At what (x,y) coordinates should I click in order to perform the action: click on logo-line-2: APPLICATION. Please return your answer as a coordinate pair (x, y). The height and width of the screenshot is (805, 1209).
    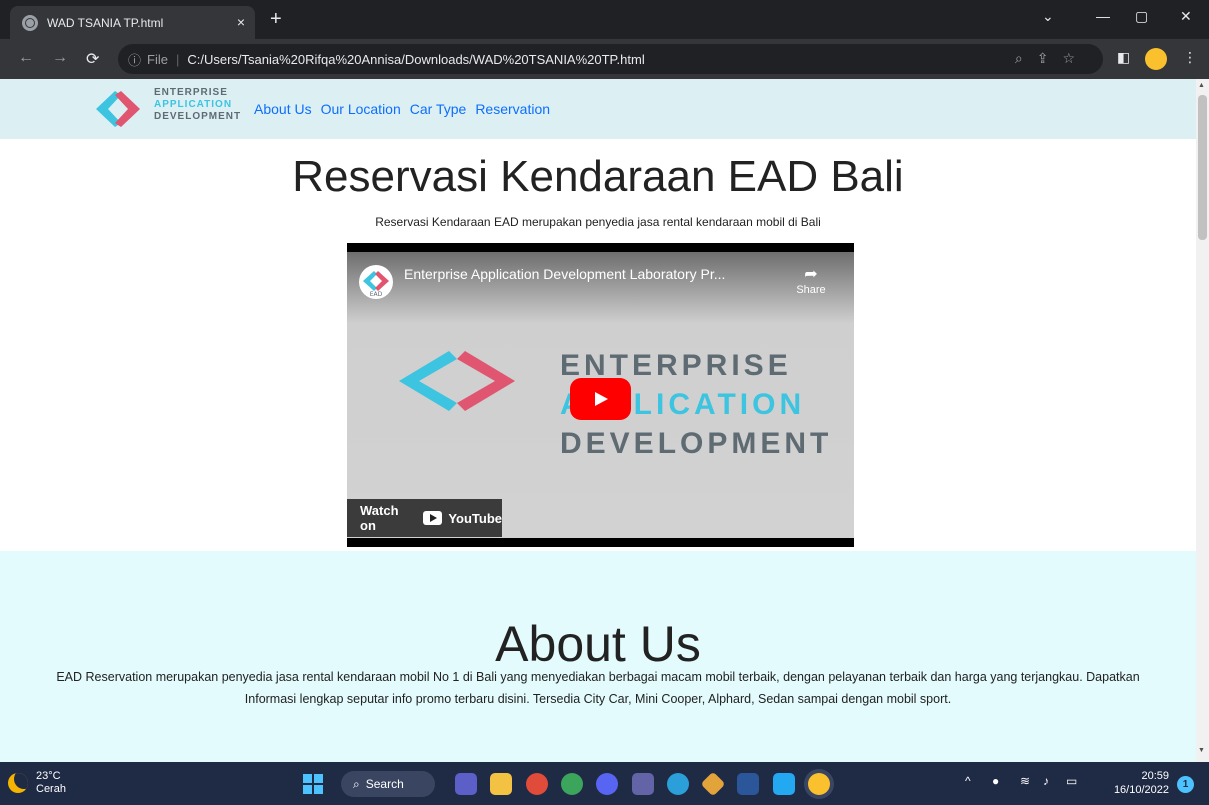
    Looking at the image, I should click on (193, 104).